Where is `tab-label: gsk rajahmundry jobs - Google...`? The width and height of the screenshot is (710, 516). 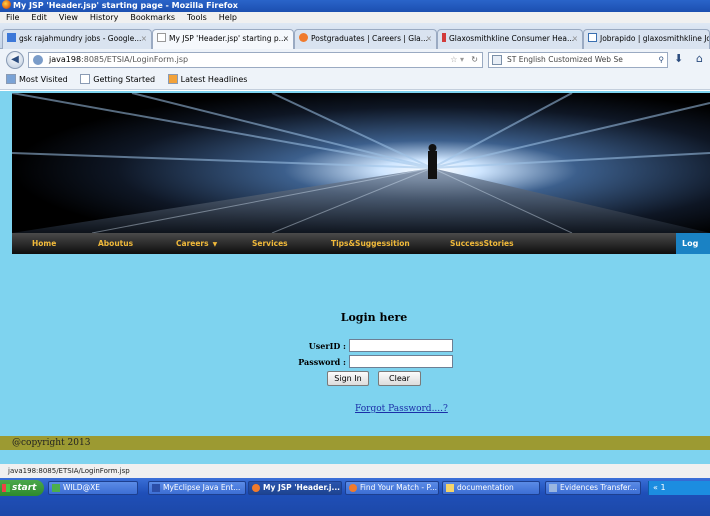 tab-label: gsk rajahmundry jobs - Google... is located at coordinates (80, 38).